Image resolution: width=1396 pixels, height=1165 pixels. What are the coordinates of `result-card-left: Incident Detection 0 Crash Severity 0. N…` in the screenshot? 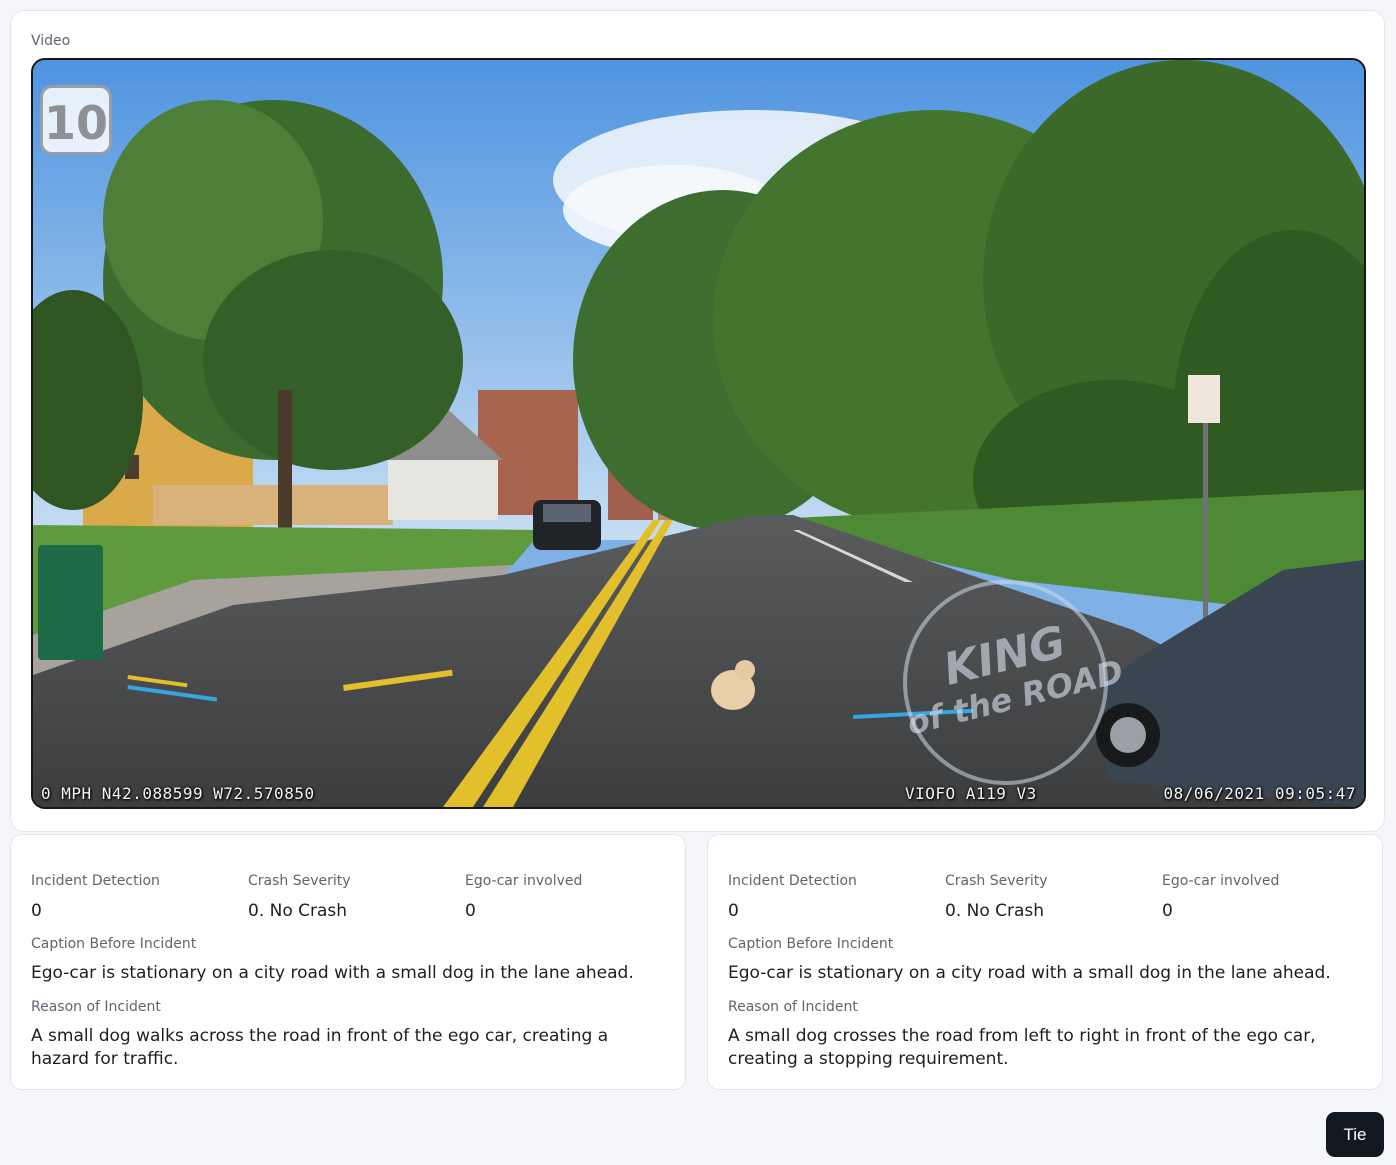 It's located at (348, 962).